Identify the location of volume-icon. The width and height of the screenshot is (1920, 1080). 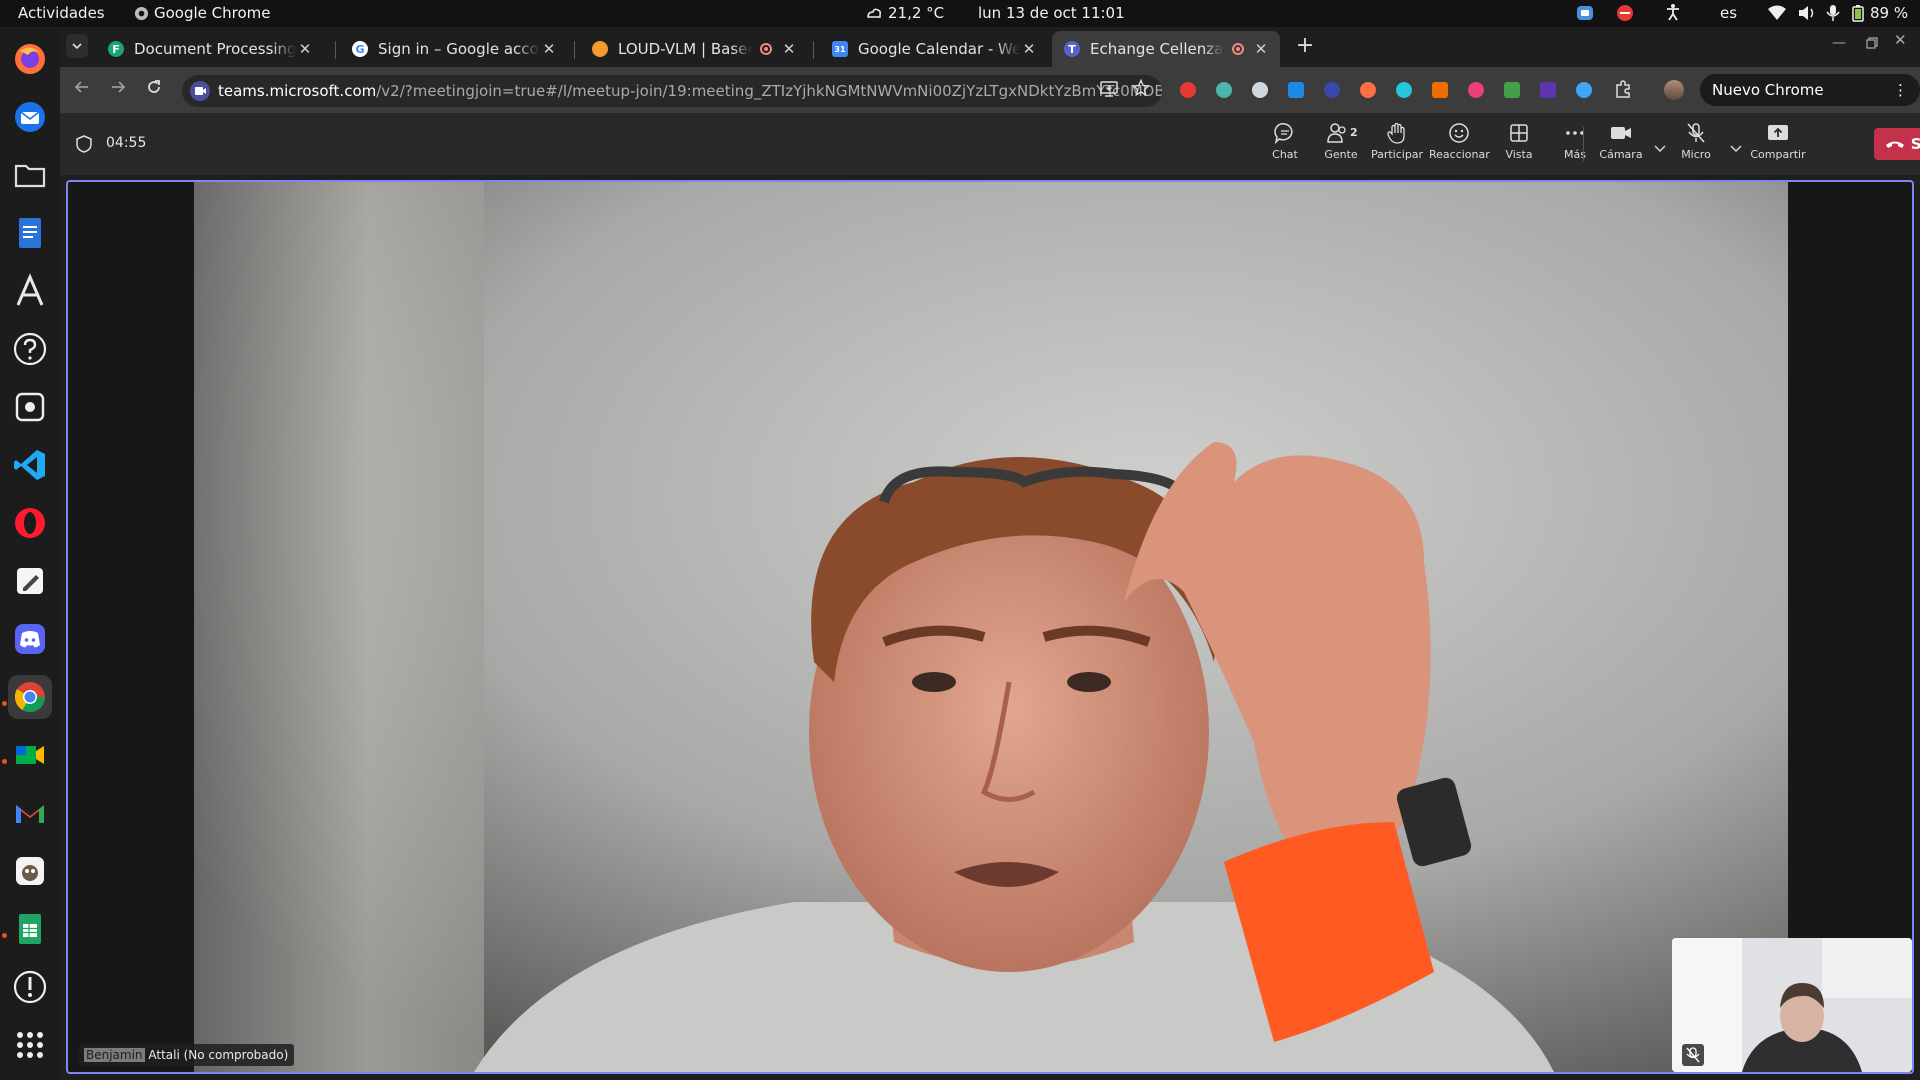
(1807, 15).